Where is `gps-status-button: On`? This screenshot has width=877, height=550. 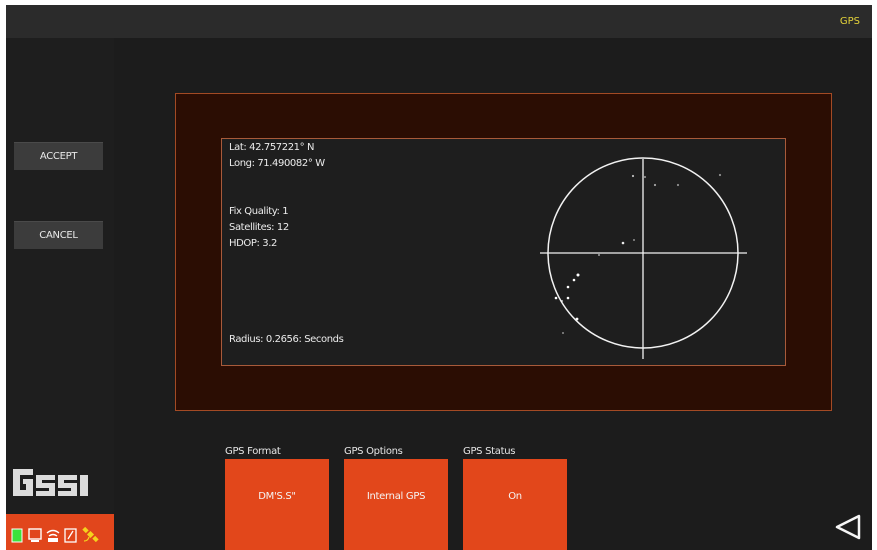
gps-status-button: On is located at coordinates (515, 504).